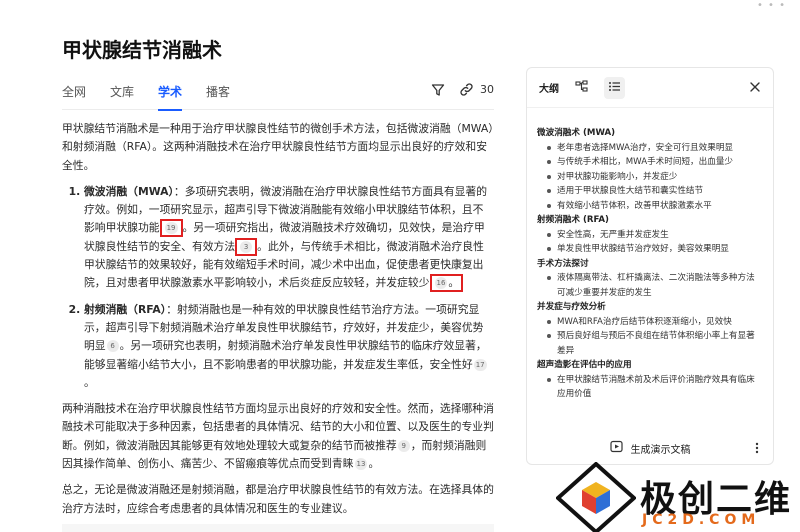  What do you see at coordinates (655, 285) in the screenshot?
I see `outline-item: 液体隔离带法、杠杆撬离法、二次消融法等多种方法可减少重要并发症的发生` at bounding box center [655, 285].